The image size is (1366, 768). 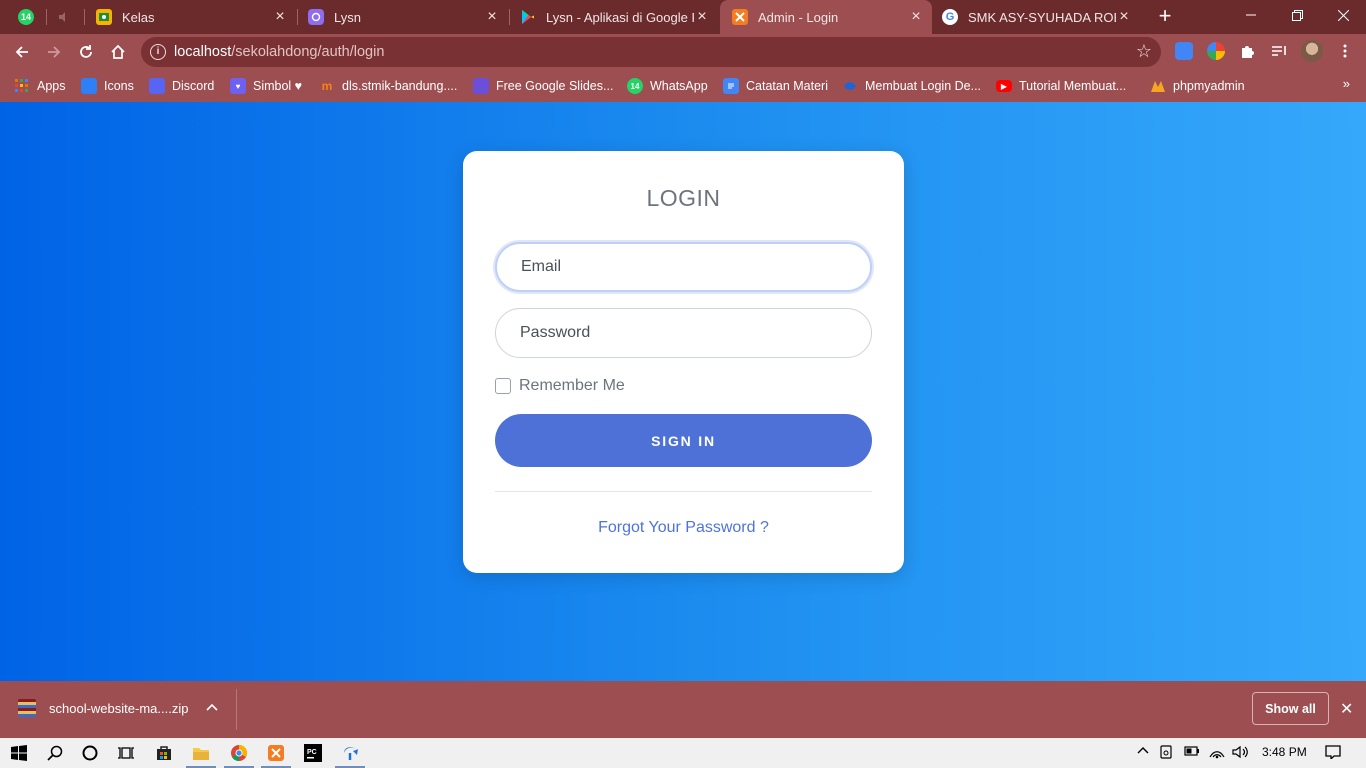 What do you see at coordinates (55, 753) in the screenshot?
I see `search-icon` at bounding box center [55, 753].